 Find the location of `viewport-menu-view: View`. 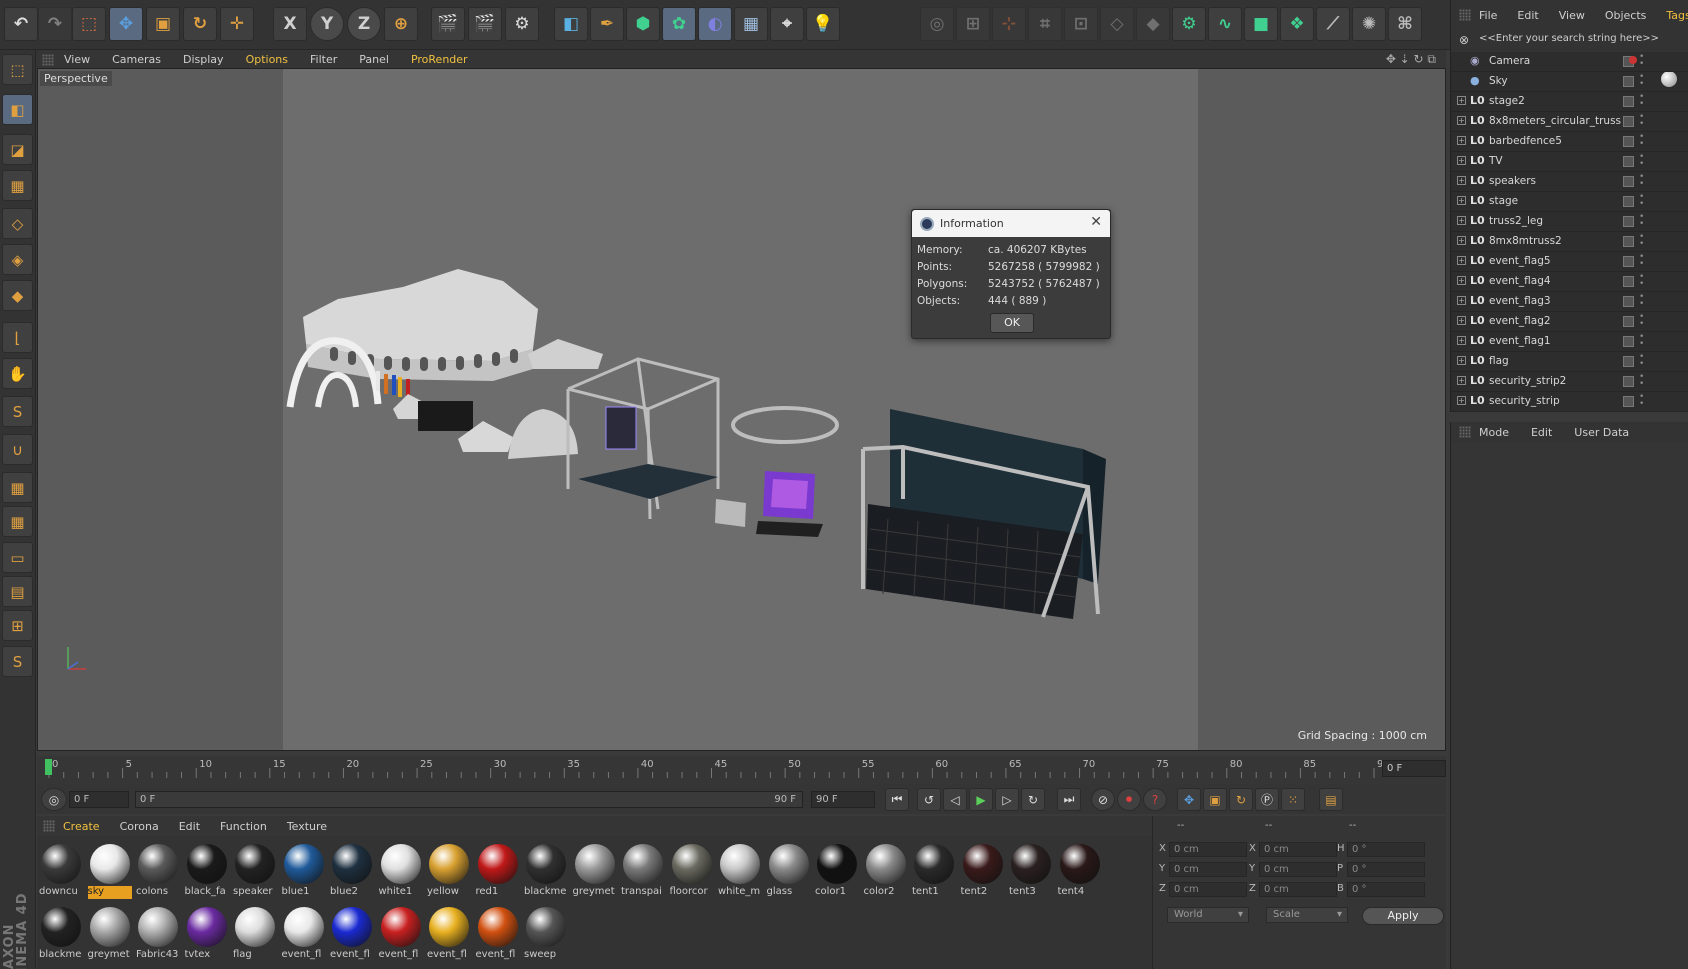

viewport-menu-view: View is located at coordinates (77, 59).